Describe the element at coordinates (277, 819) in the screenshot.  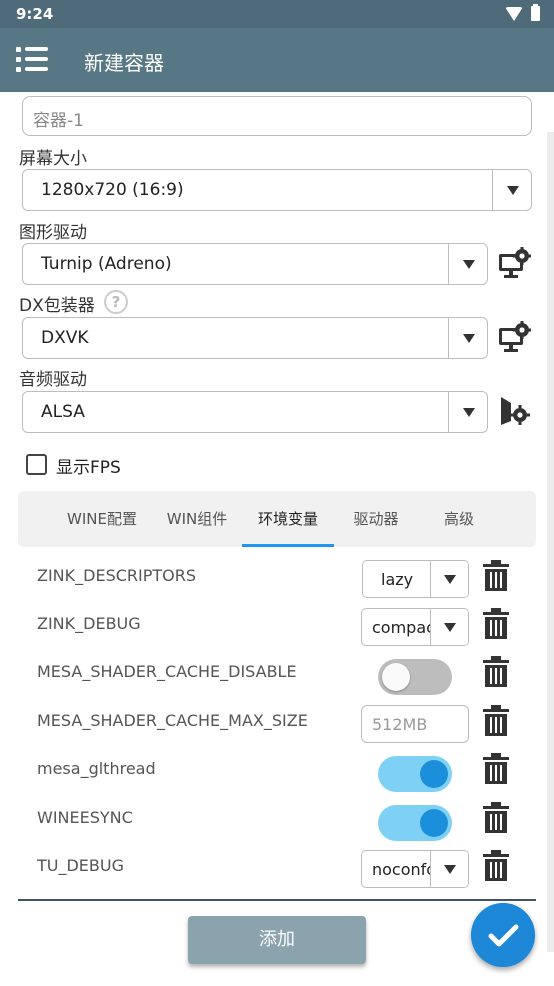
I see `env-var-row: WINEESYNC` at that location.